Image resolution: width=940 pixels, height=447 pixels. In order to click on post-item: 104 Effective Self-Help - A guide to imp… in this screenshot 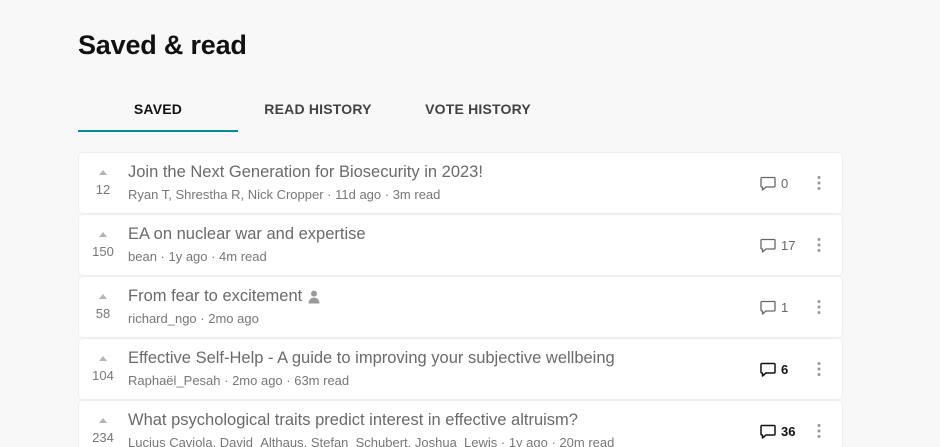, I will do `click(460, 369)`.